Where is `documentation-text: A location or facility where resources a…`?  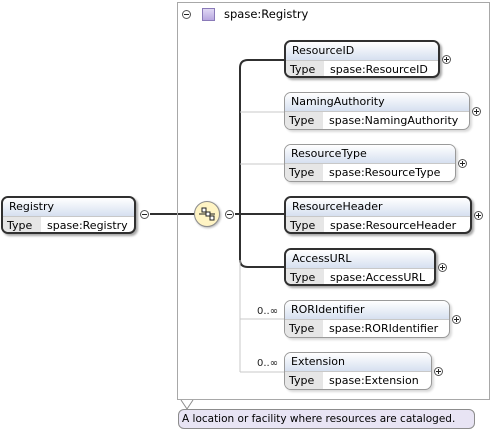 documentation-text: A location or facility where resources a… is located at coordinates (319, 419).